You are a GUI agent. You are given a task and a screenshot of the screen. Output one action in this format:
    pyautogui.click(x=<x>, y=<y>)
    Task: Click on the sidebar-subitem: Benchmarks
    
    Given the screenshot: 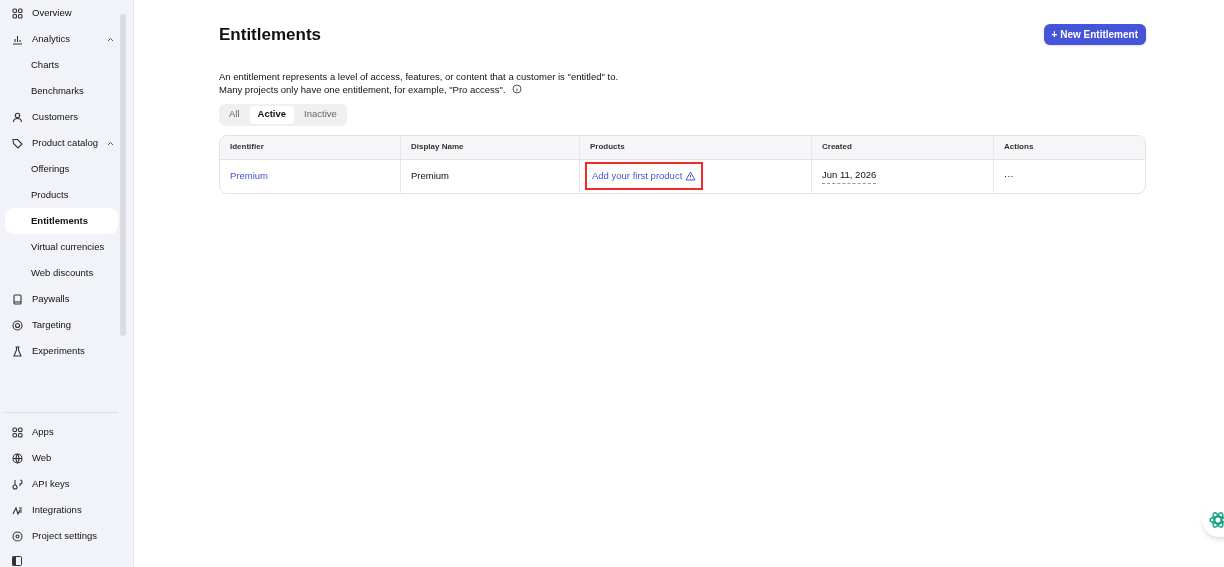 What is the action you would take?
    pyautogui.click(x=61, y=91)
    